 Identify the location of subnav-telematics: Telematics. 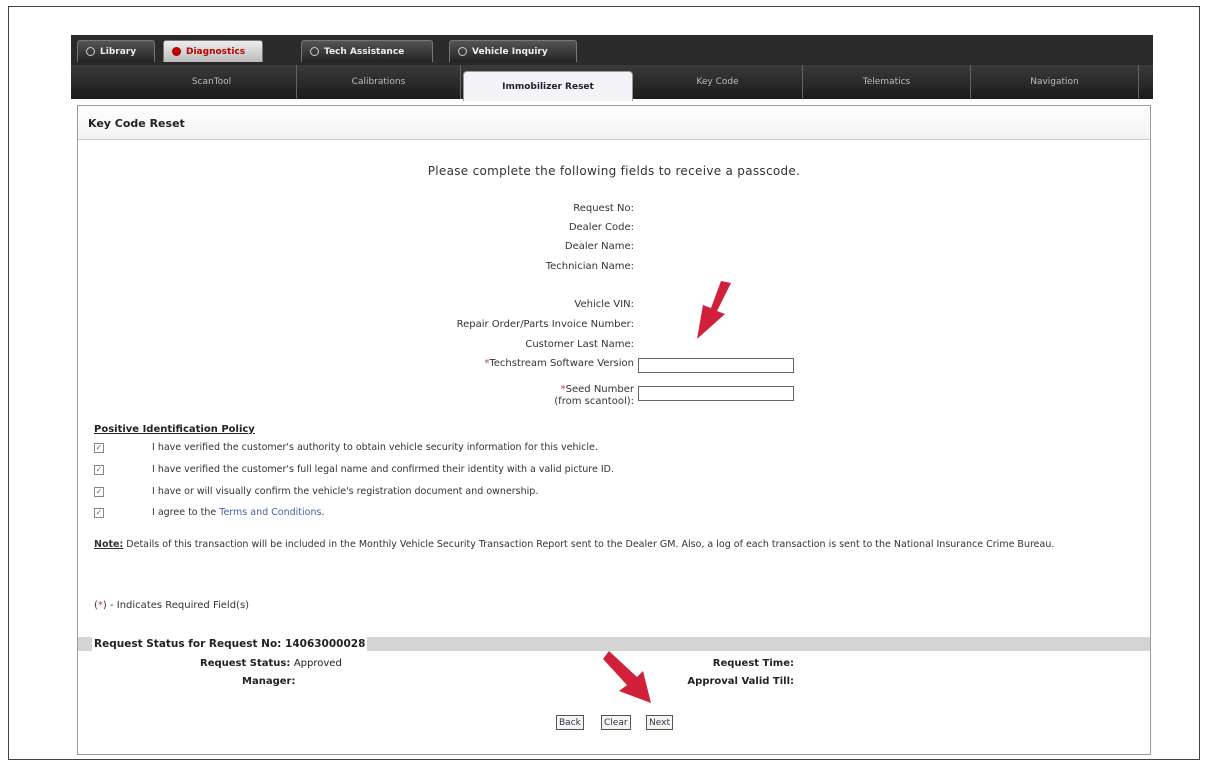
(887, 82).